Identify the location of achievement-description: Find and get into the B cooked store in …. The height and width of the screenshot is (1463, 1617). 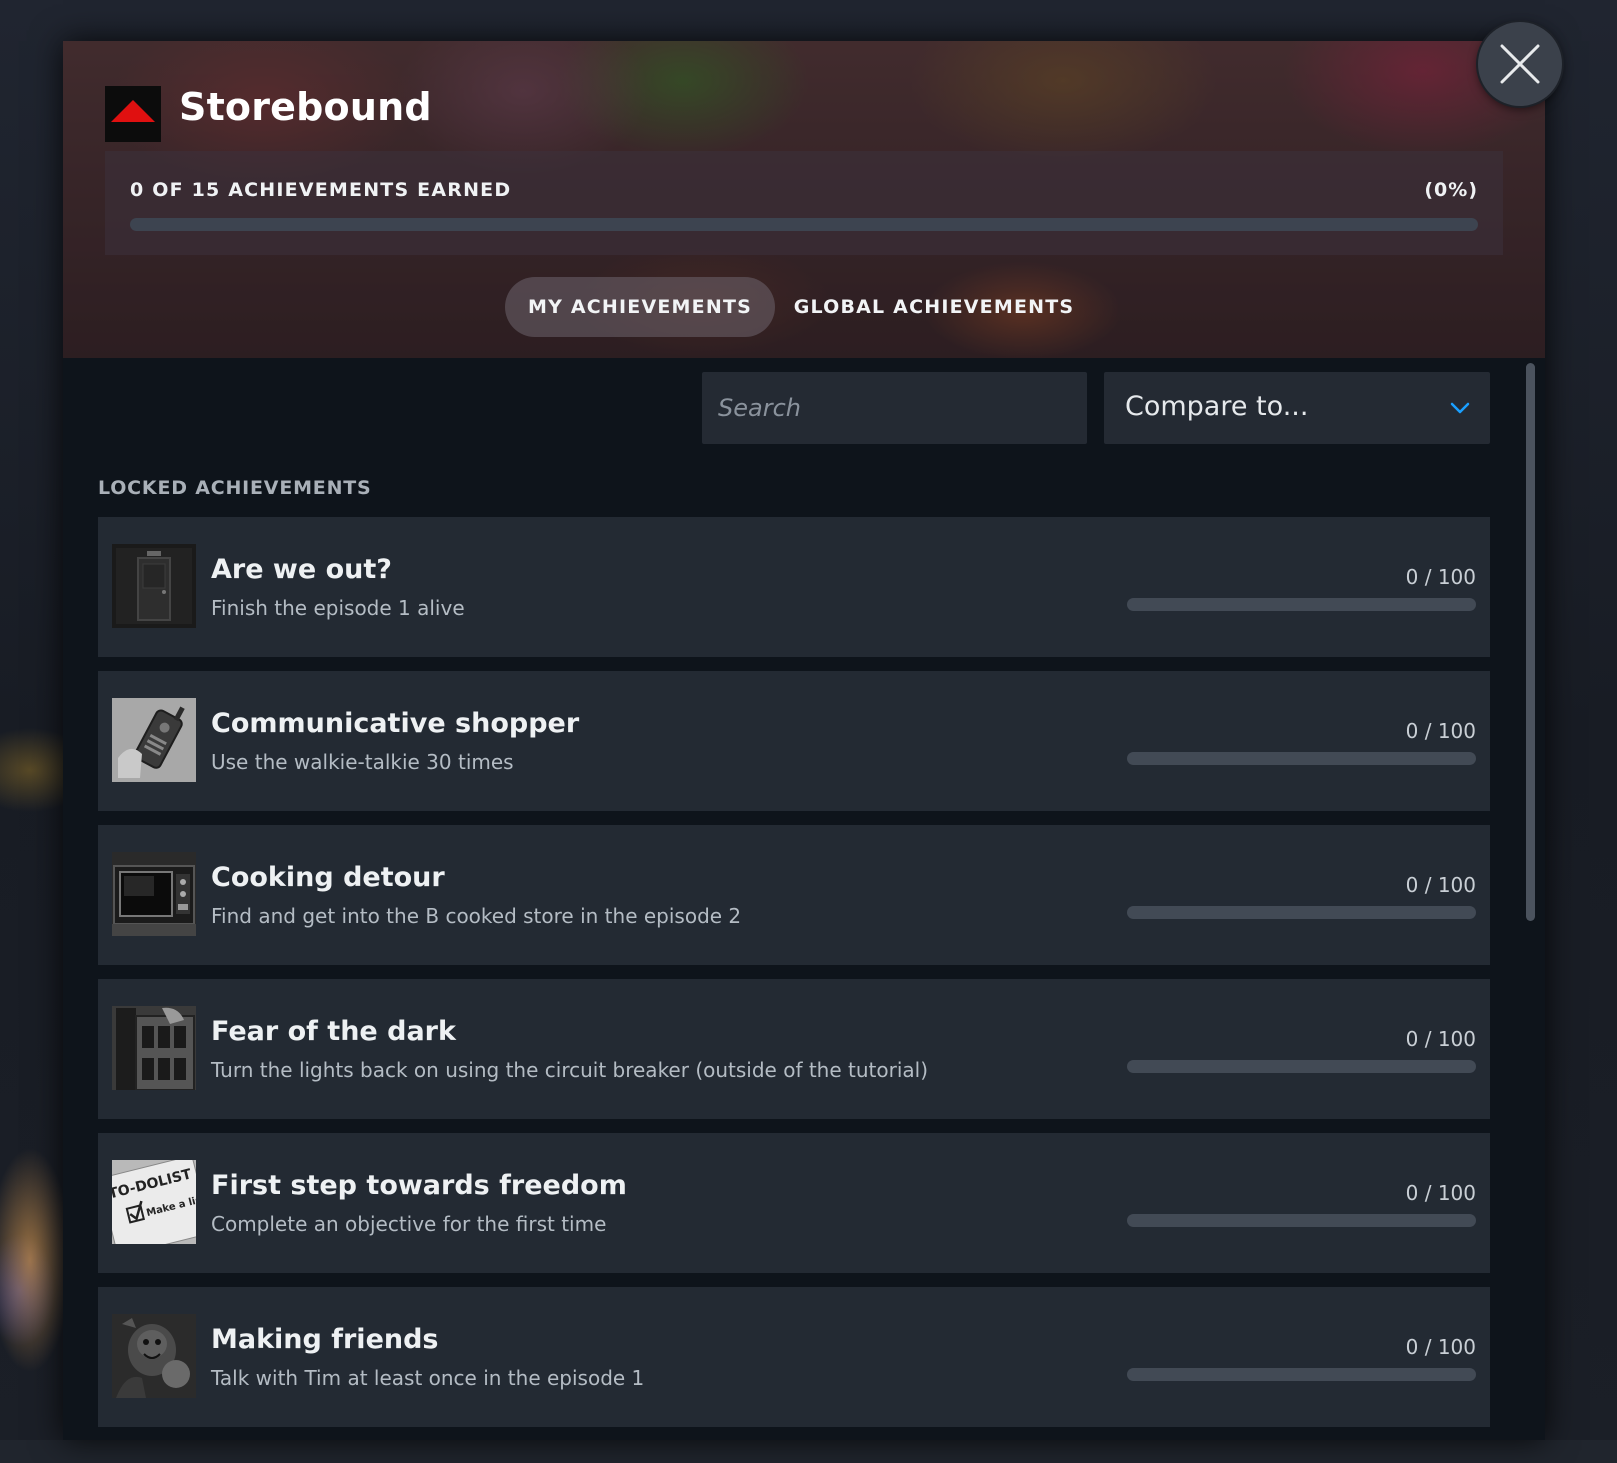
(476, 916).